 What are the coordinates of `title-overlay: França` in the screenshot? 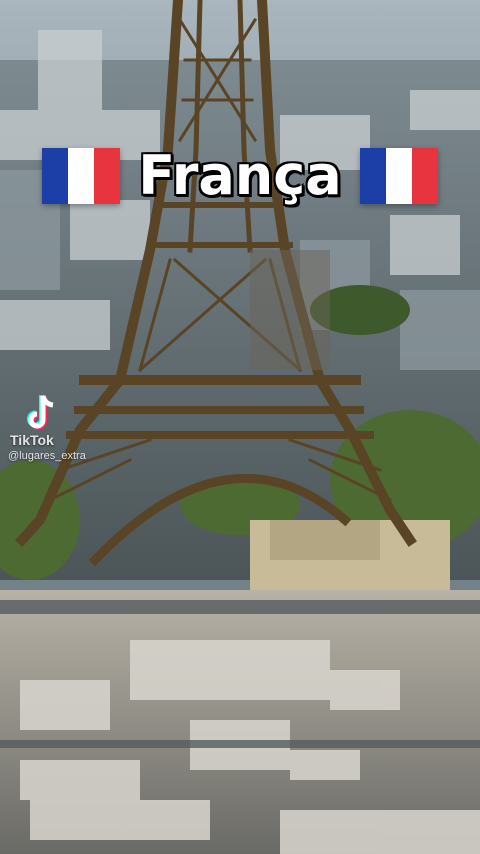 It's located at (240, 176).